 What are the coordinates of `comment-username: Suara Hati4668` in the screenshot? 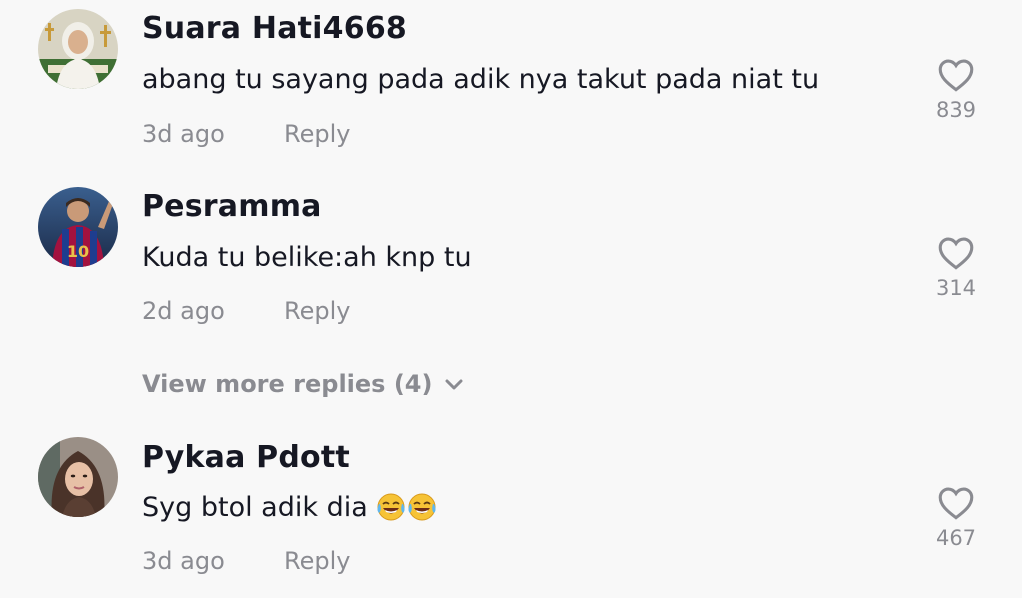 It's located at (274, 28).